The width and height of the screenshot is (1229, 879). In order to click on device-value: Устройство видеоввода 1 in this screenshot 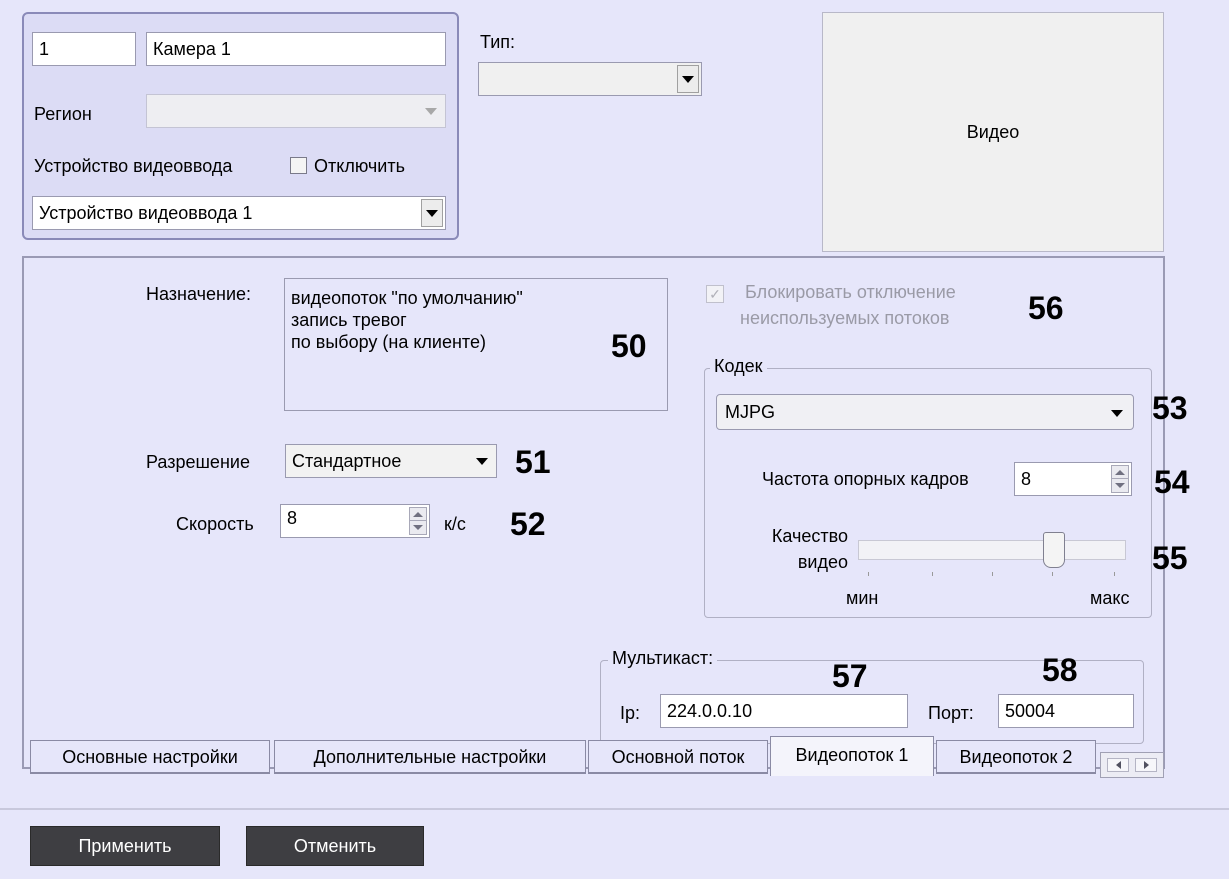, I will do `click(146, 213)`.